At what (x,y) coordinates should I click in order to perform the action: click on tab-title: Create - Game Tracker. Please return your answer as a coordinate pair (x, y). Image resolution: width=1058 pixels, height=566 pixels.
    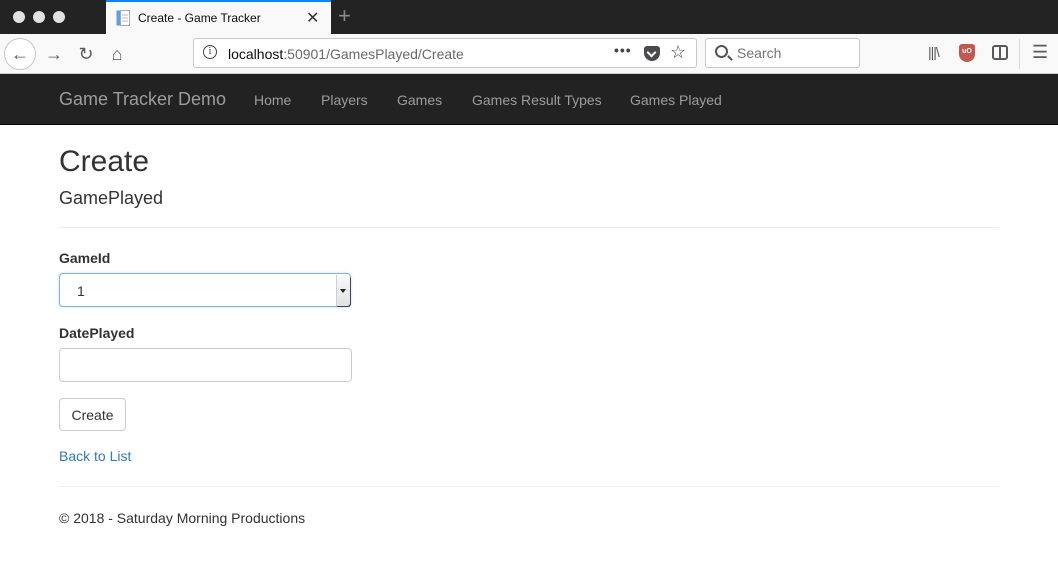
    Looking at the image, I should click on (199, 18).